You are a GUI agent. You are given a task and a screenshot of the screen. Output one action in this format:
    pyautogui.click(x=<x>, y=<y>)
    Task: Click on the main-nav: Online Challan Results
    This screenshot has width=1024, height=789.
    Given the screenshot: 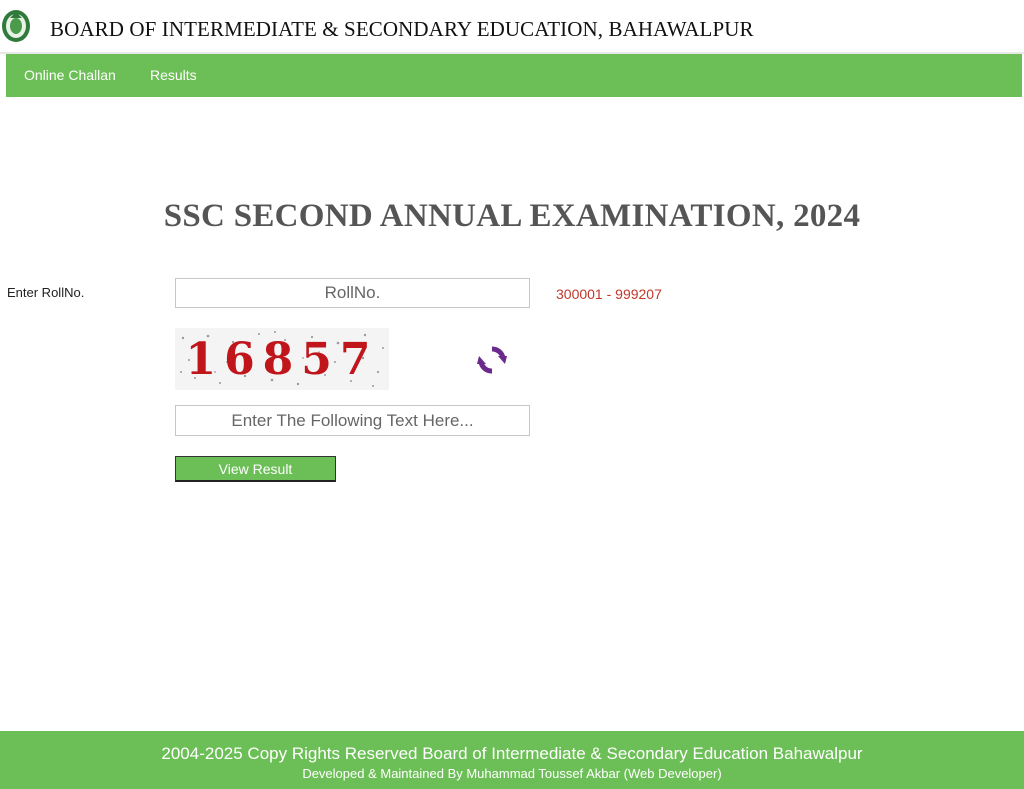 What is the action you would take?
    pyautogui.click(x=514, y=75)
    